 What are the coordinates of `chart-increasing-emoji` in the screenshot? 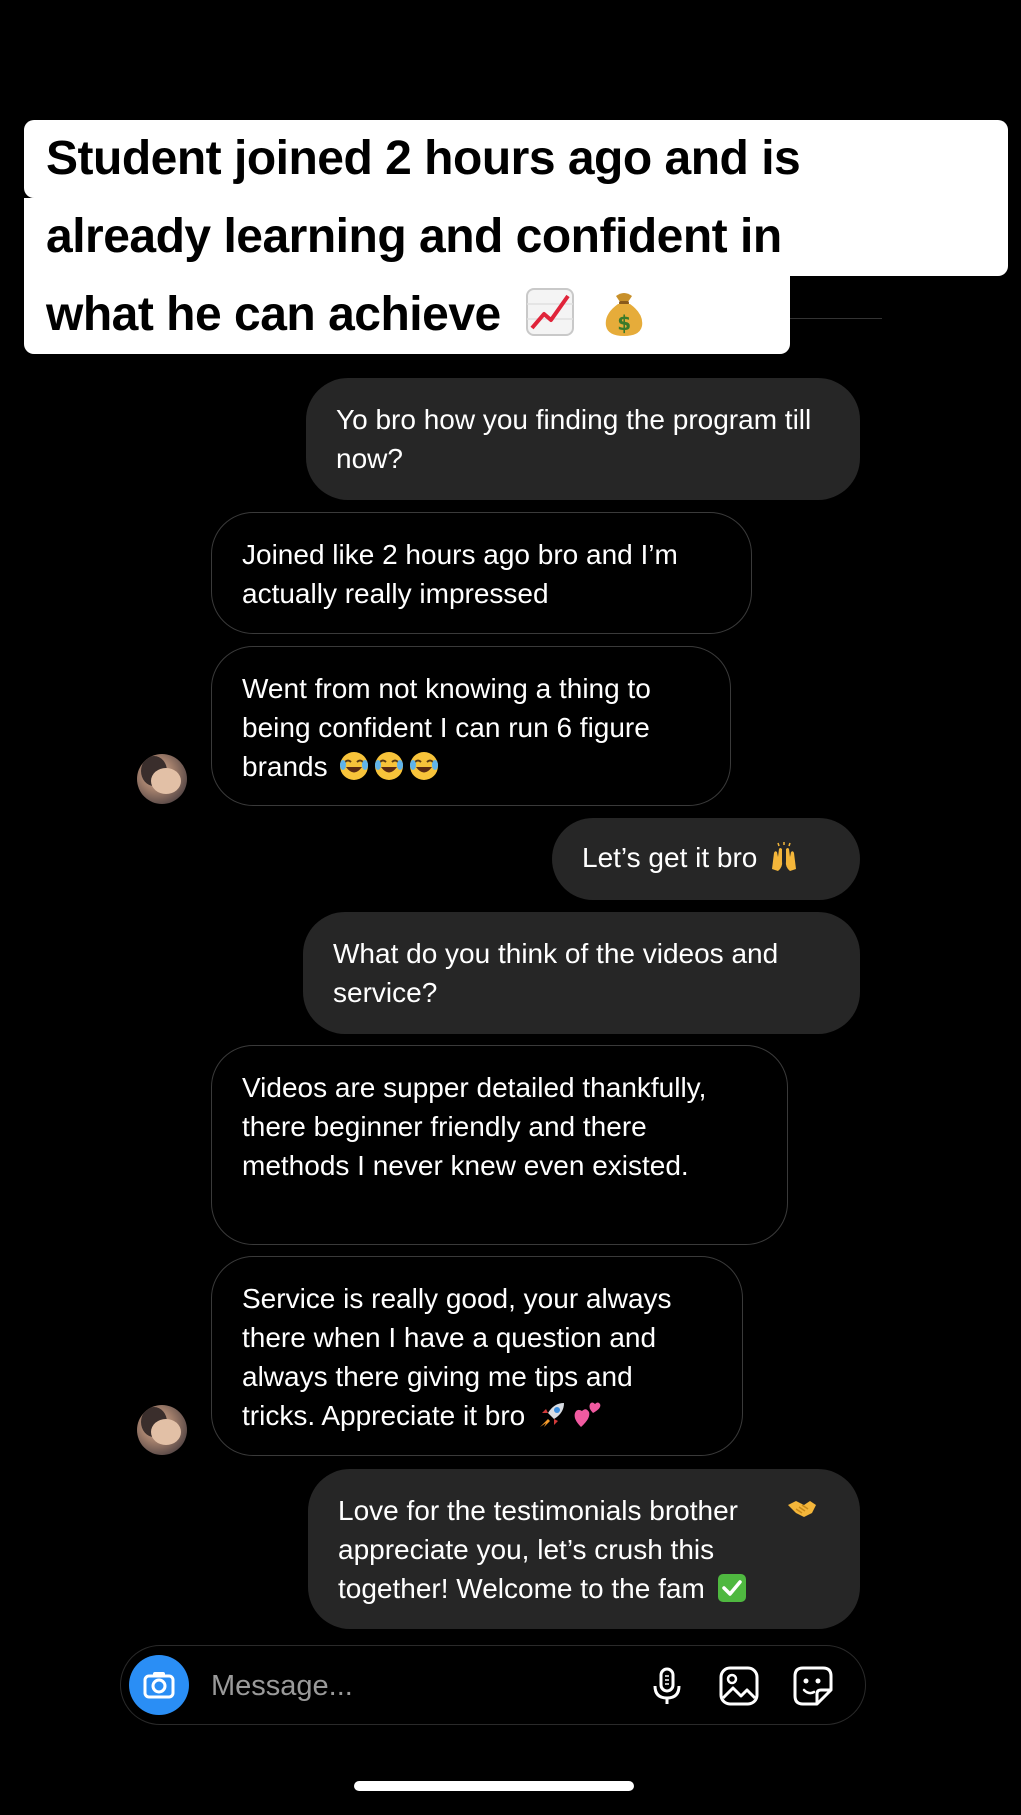 It's located at (549, 312).